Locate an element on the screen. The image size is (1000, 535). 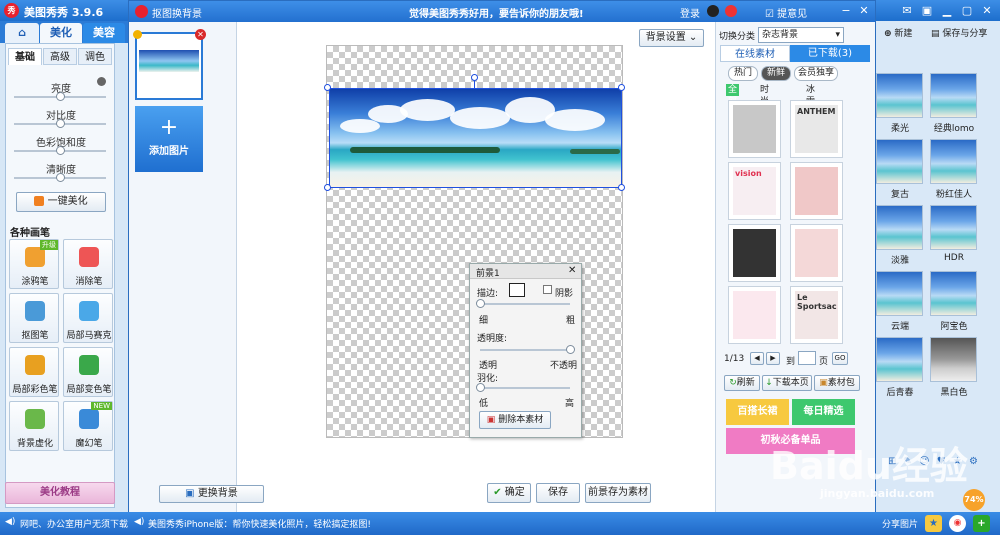
tab-beauty: 美容 is located at coordinates (104, 33).